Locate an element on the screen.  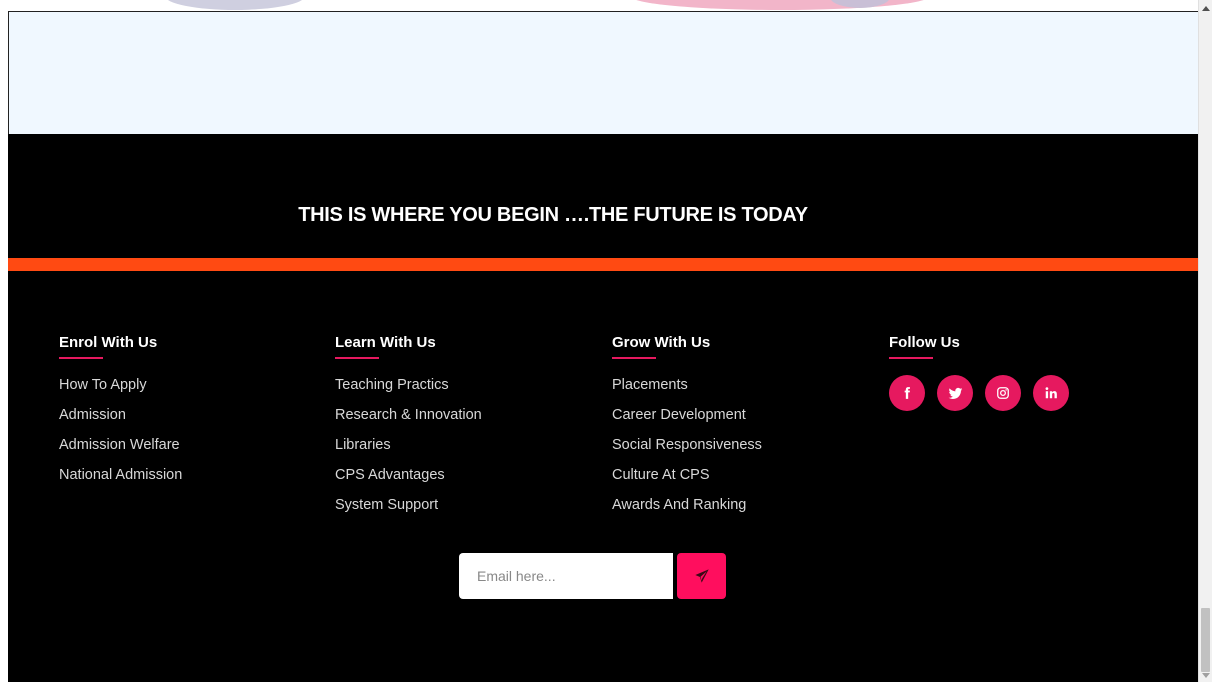
footer-link-career-development: Career Development is located at coordinates (687, 420).